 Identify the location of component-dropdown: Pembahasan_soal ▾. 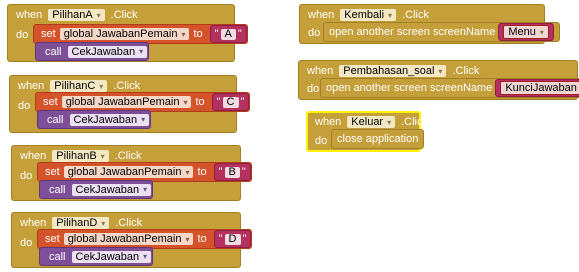
(393, 71).